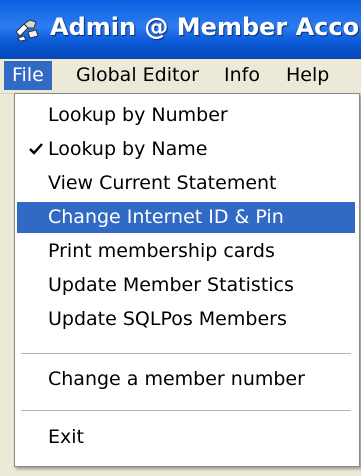 The width and height of the screenshot is (361, 476). What do you see at coordinates (205, 27) in the screenshot?
I see `window-title: Admin @ Member Accour` at bounding box center [205, 27].